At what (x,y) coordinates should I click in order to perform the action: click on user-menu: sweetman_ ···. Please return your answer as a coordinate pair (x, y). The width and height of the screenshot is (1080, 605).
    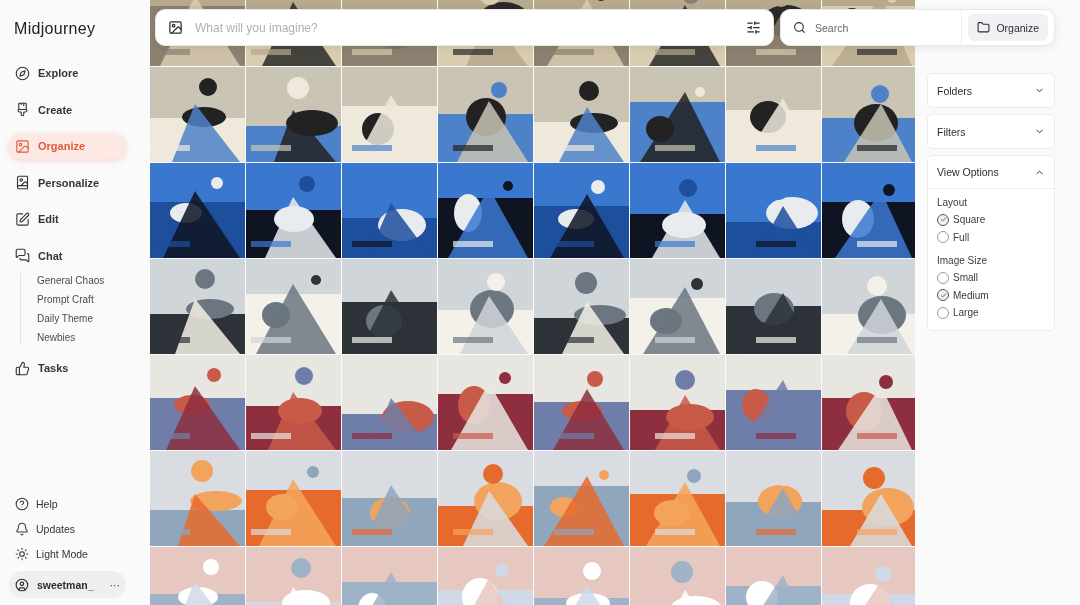
    Looking at the image, I should click on (67, 584).